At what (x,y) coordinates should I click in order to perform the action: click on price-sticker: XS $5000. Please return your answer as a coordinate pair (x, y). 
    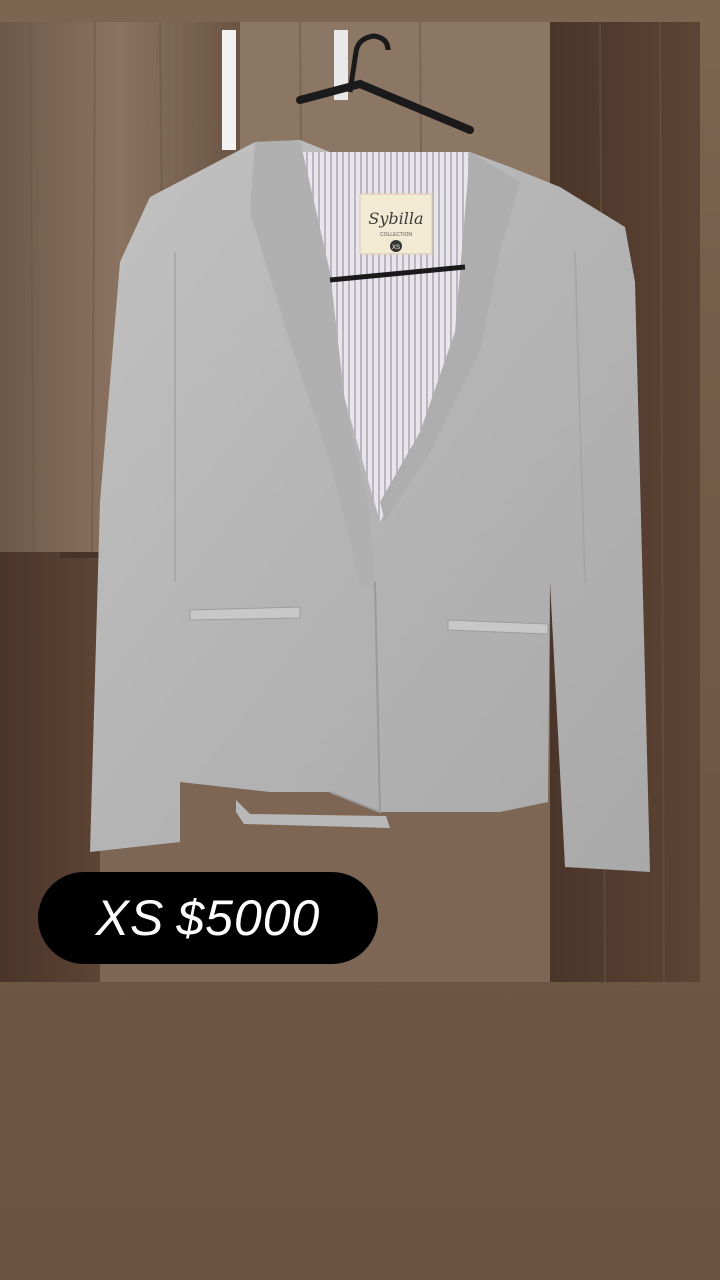
    Looking at the image, I should click on (208, 918).